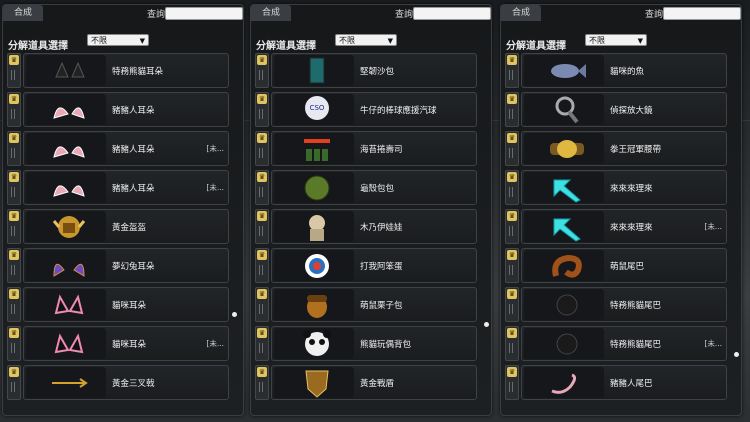 This screenshot has width=750, height=422. I want to click on list-item: ♛ 黃金戰盾, so click(367, 382).